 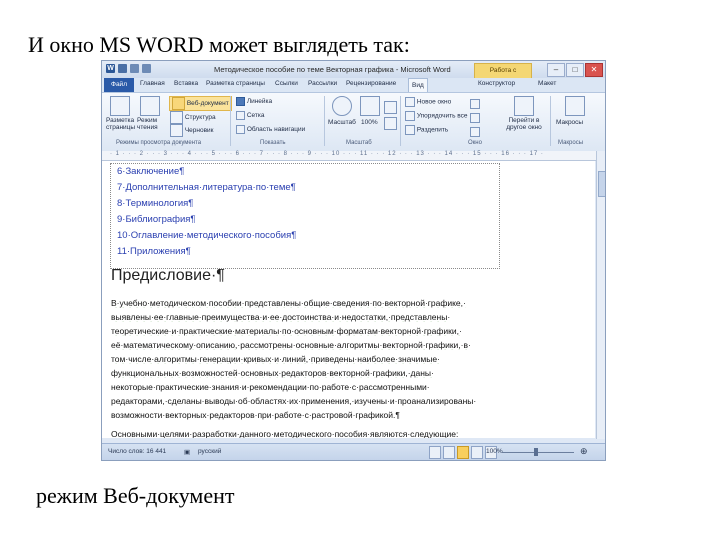 What do you see at coordinates (199, 131) in the screenshot?
I see `draft-label: Черновик` at bounding box center [199, 131].